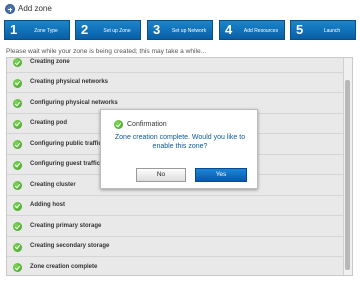 The width and height of the screenshot is (360, 283). I want to click on progress-label: Configuring guest traffic, so click(65, 164).